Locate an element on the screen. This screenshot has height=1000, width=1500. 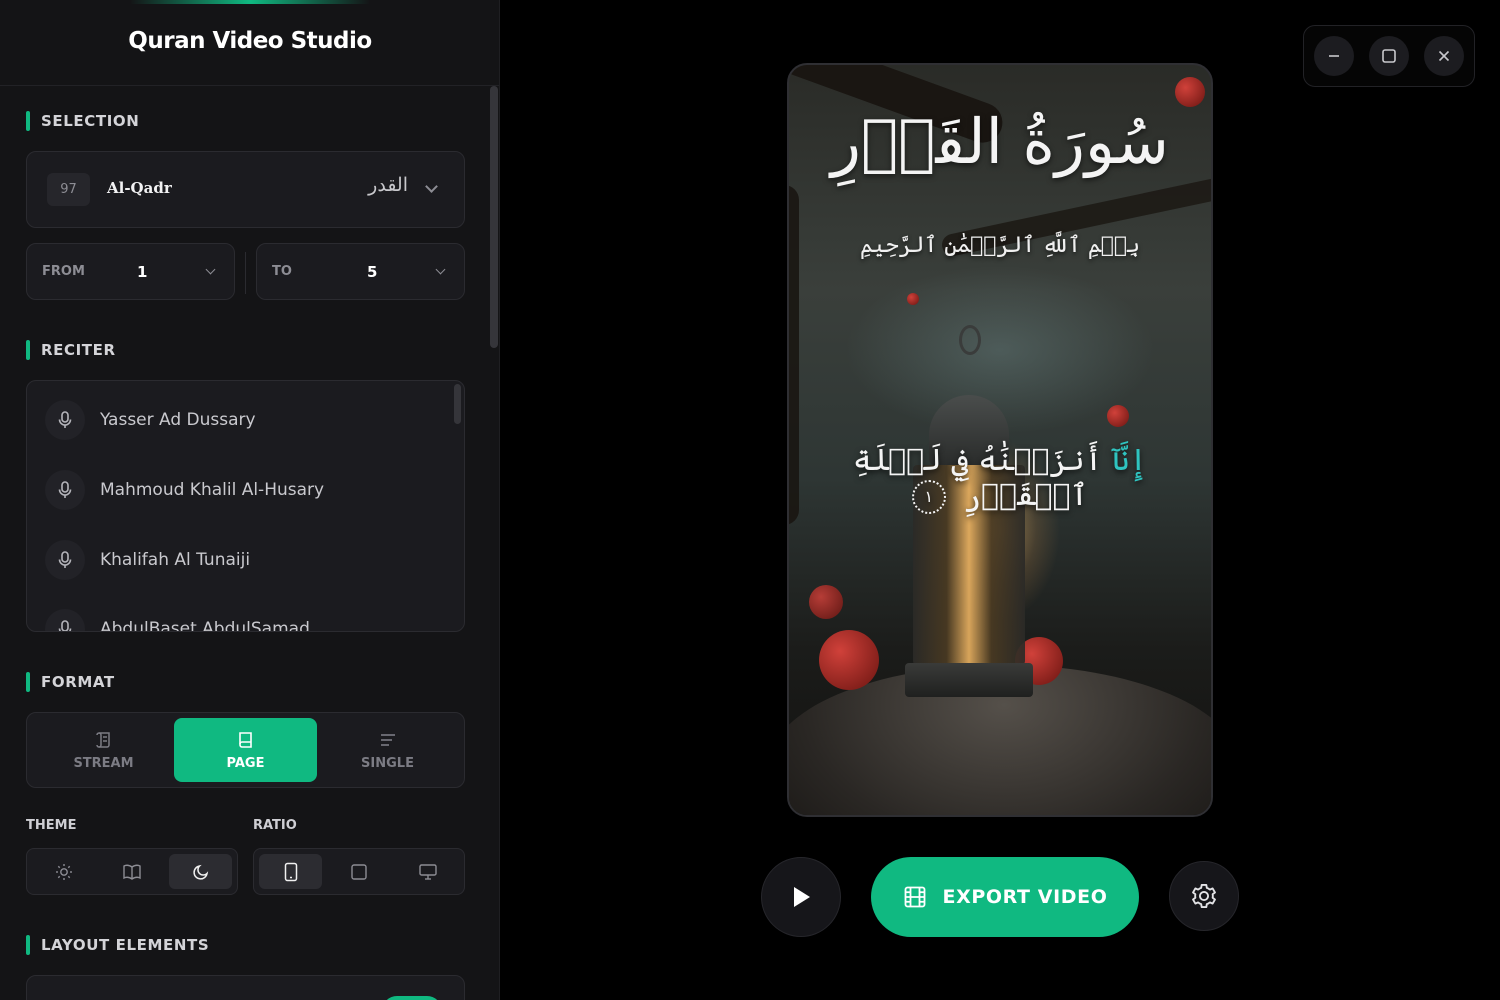
surah-number-badge: 97 is located at coordinates (68, 189).